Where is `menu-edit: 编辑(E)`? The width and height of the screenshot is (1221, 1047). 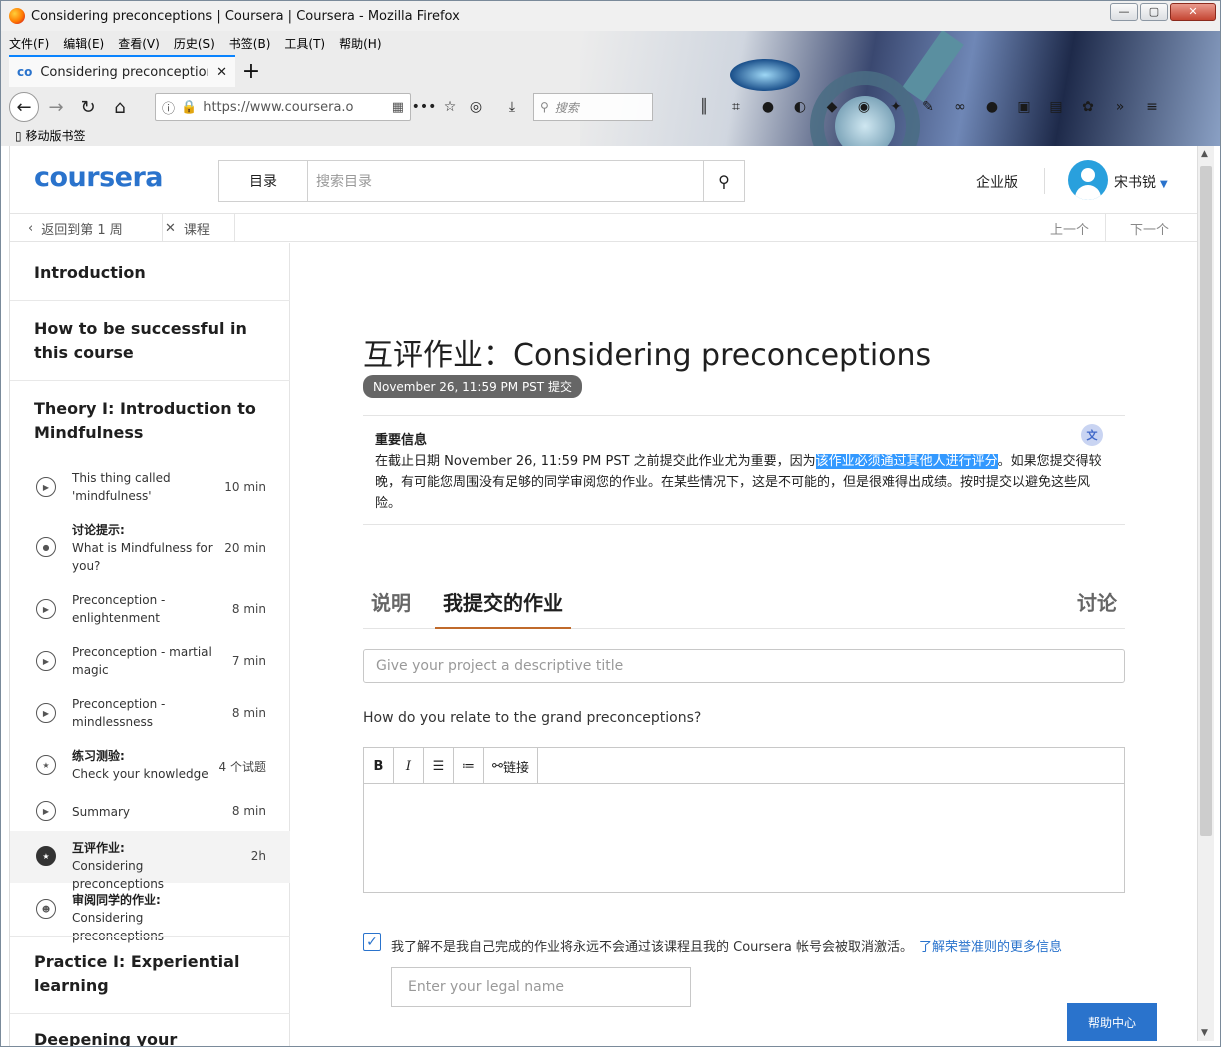
menu-edit: 编辑(E) is located at coordinates (83, 43).